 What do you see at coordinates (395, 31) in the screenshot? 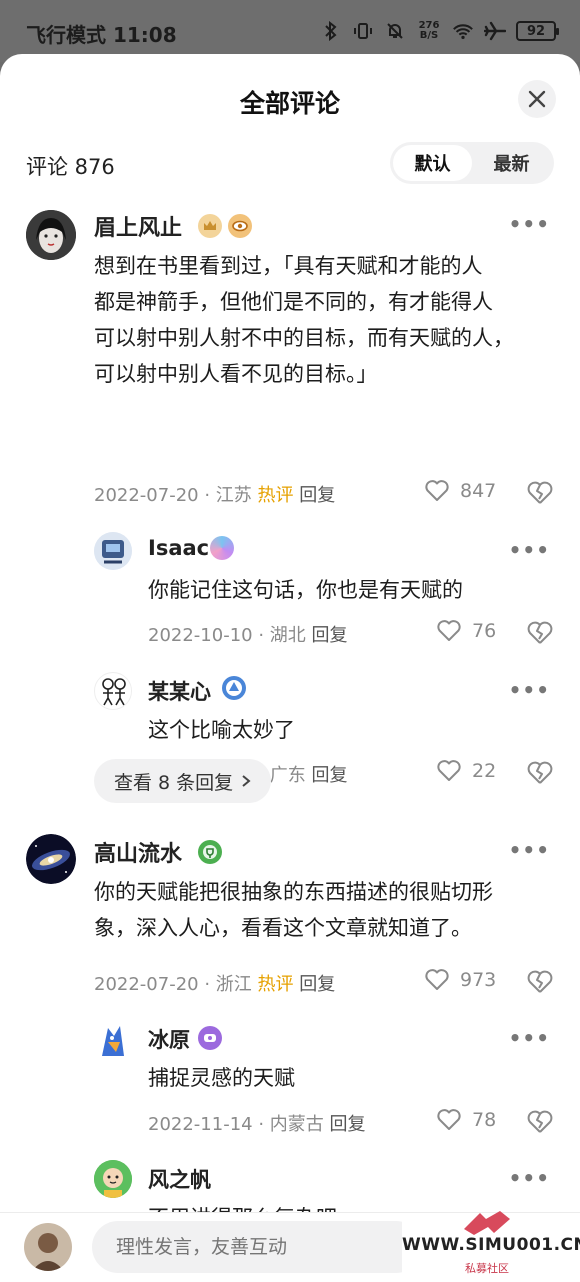
I see `mute-bell-icon` at bounding box center [395, 31].